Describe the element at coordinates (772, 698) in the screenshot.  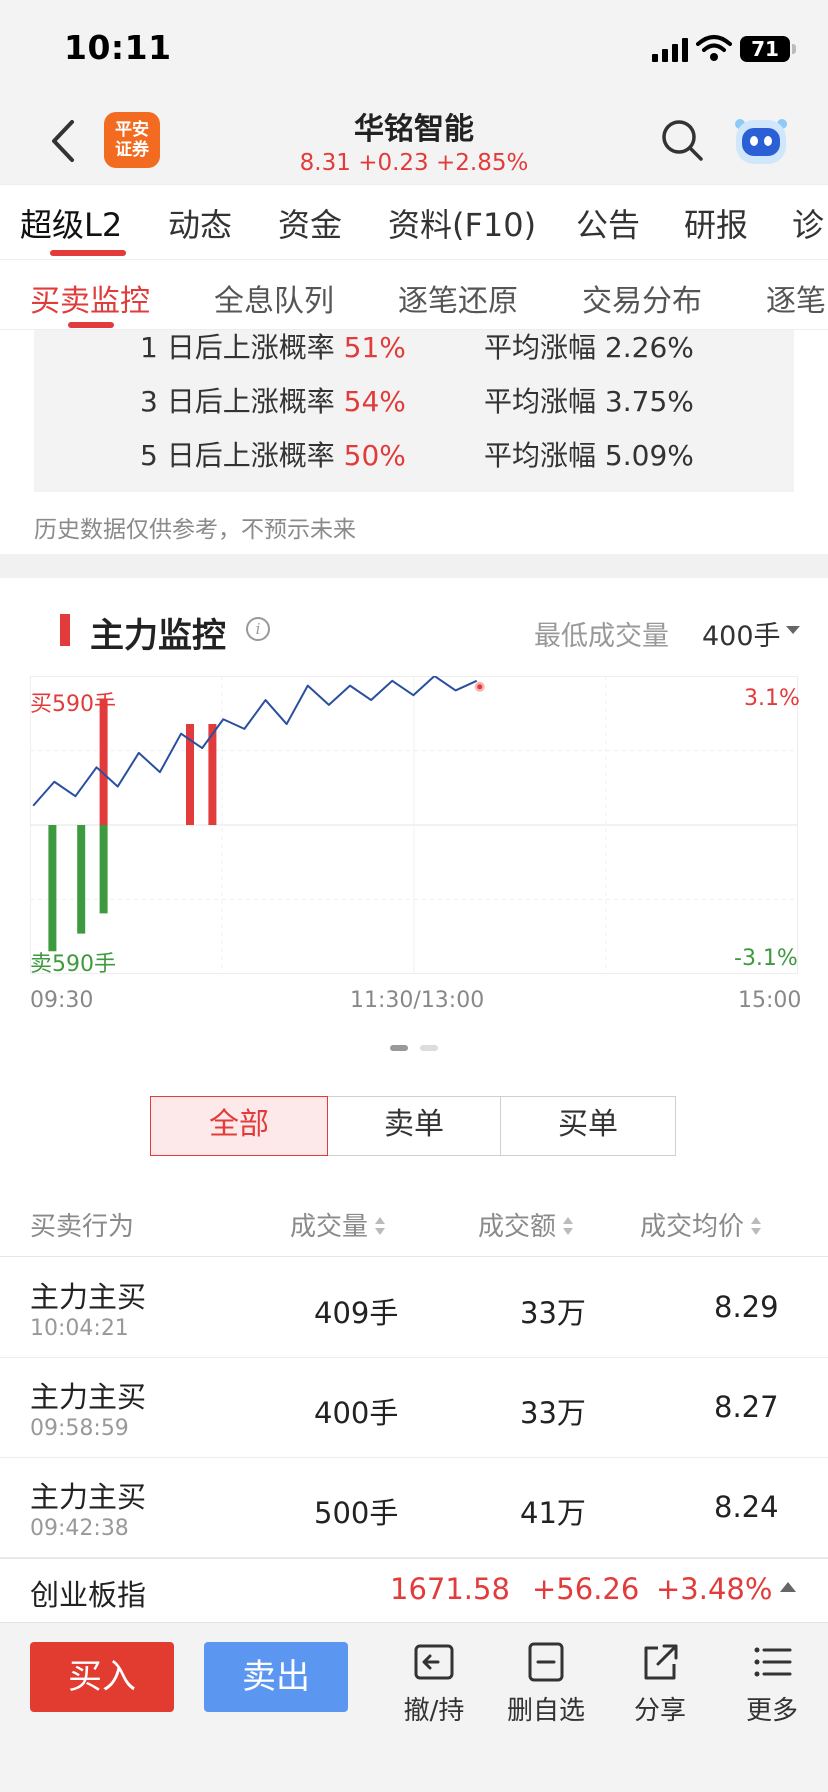
I see `chart-top-pct-label: 3.1%` at that location.